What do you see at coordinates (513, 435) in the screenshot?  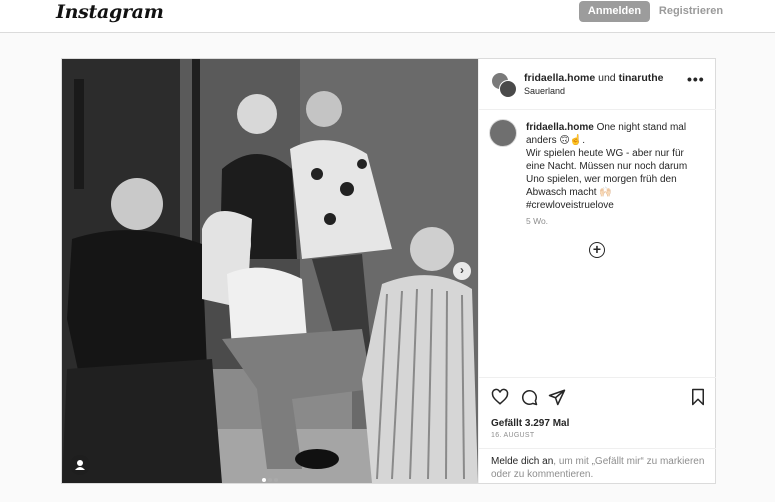 I see `post-date: 16. AUGUST` at bounding box center [513, 435].